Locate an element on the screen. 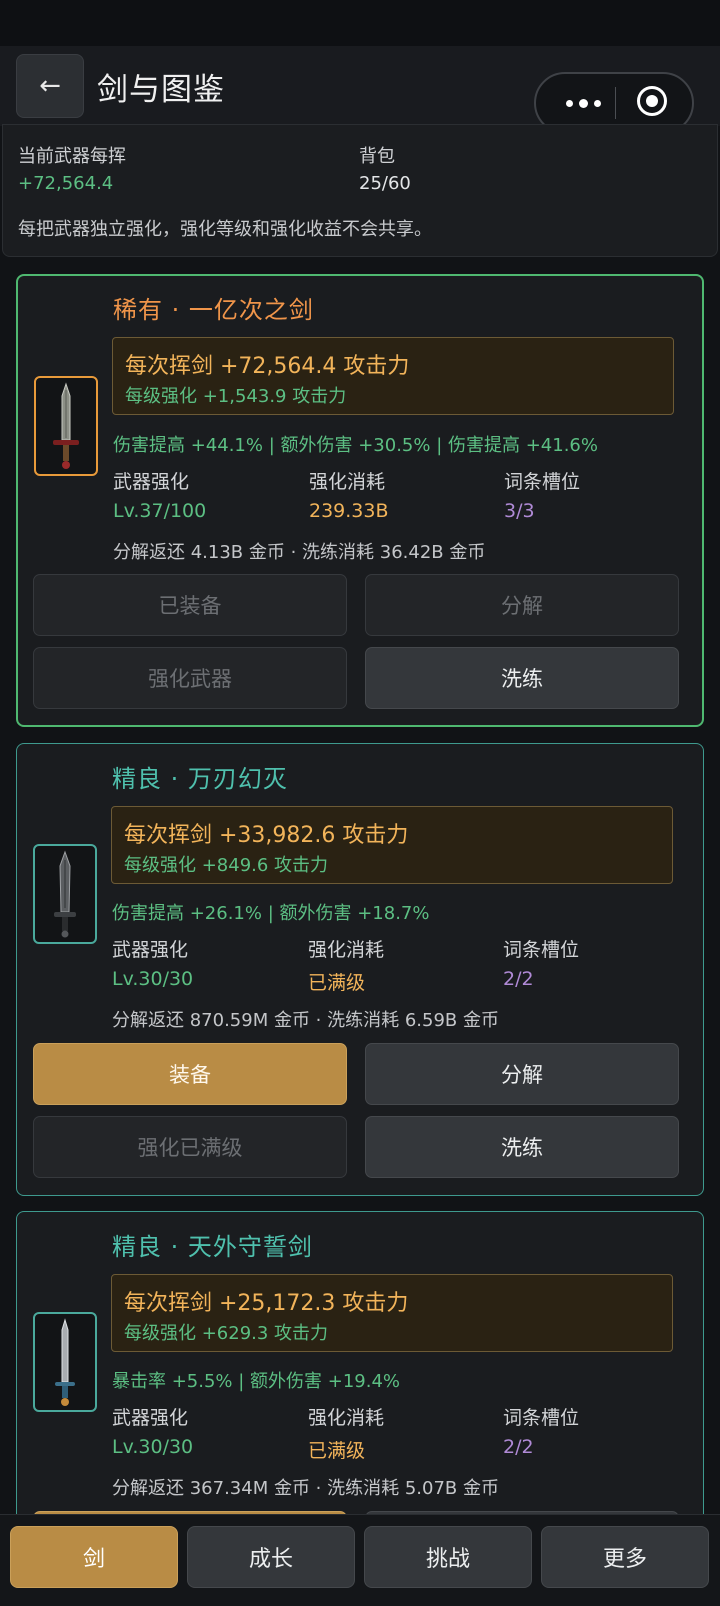  close-target-icon is located at coordinates (652, 101).